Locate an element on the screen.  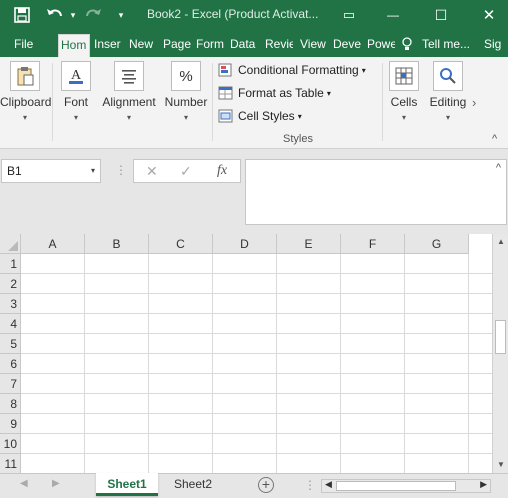
conditional-formatting-button: Conditional Formatting ▾ is located at coordinates (292, 70).